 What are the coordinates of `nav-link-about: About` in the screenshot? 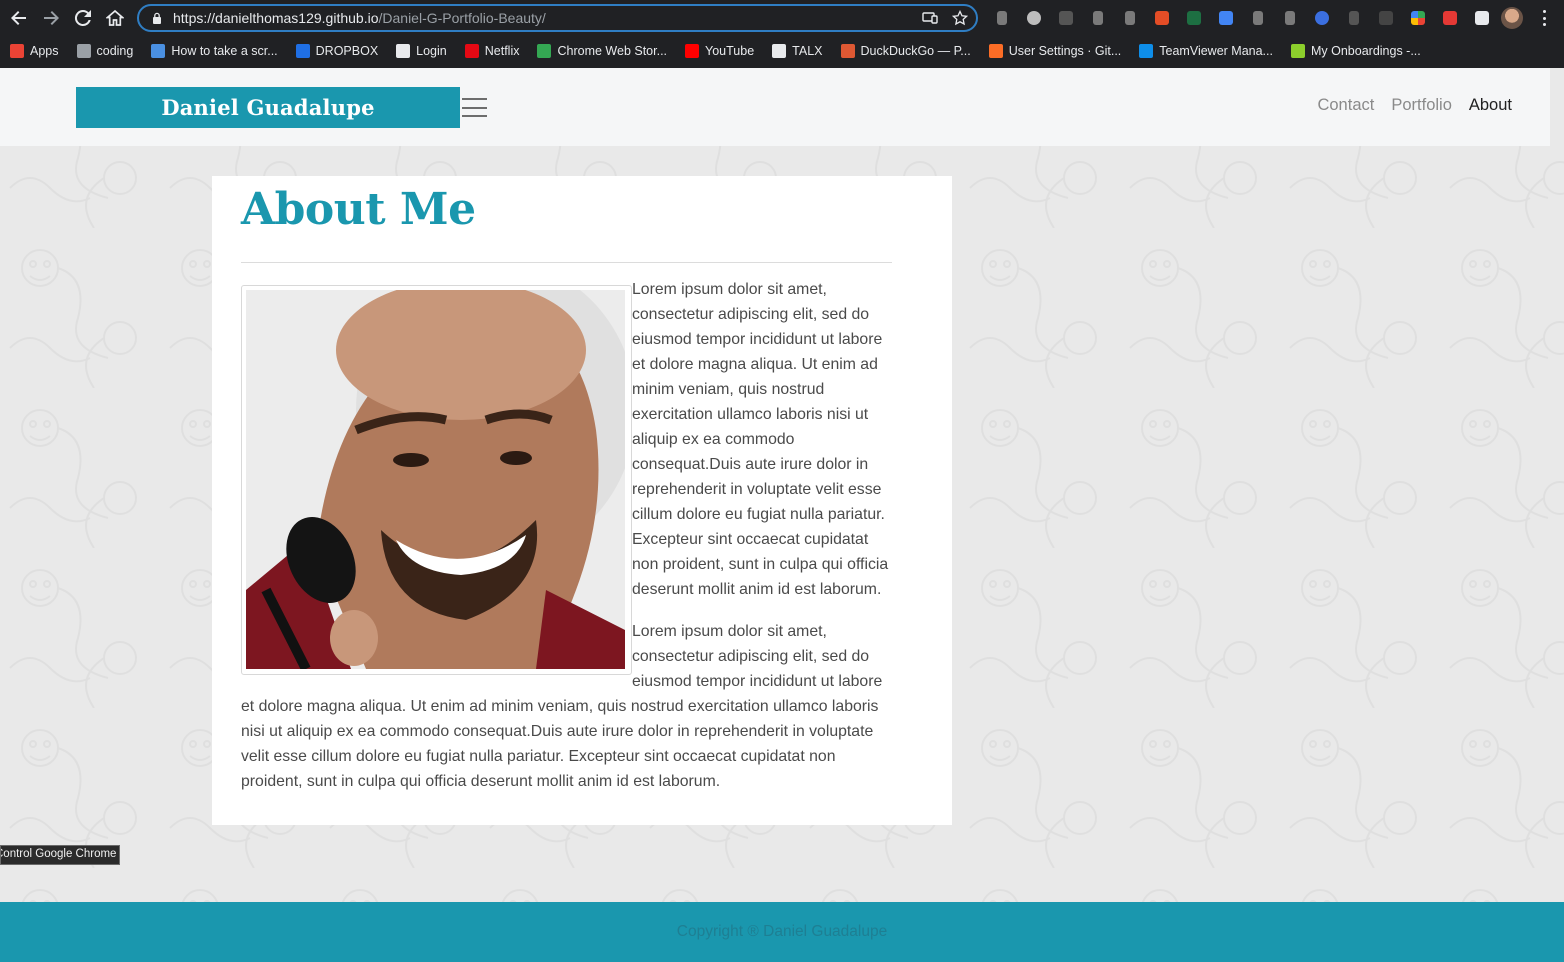 It's located at (1490, 105).